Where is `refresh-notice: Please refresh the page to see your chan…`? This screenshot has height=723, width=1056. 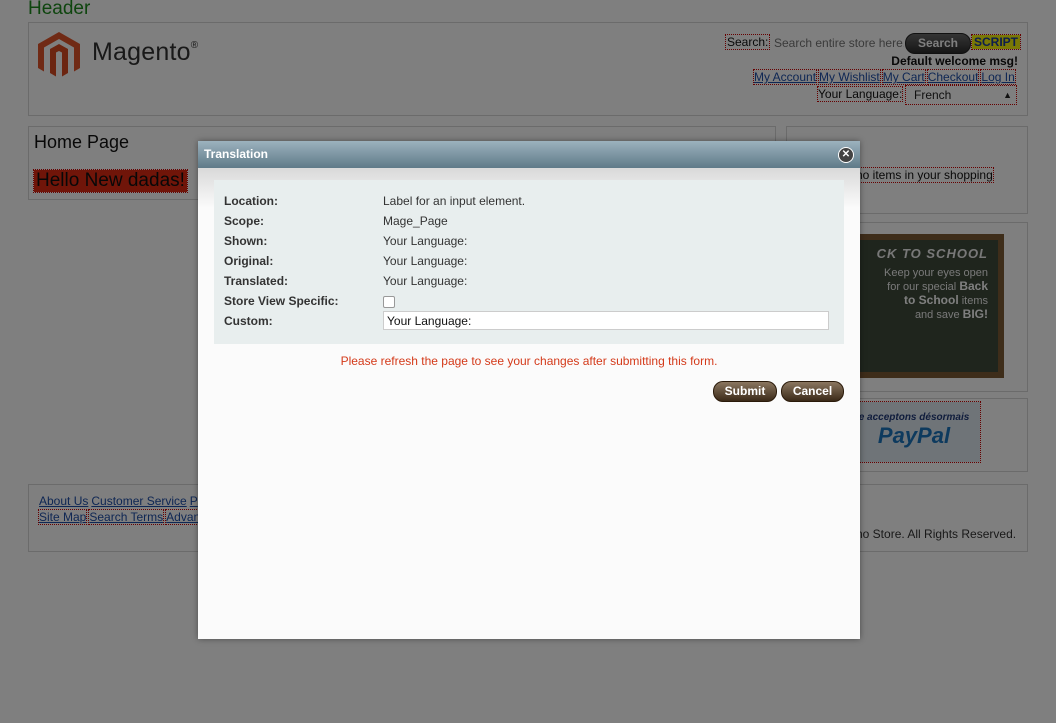 refresh-notice: Please refresh the page to see your chan… is located at coordinates (529, 361).